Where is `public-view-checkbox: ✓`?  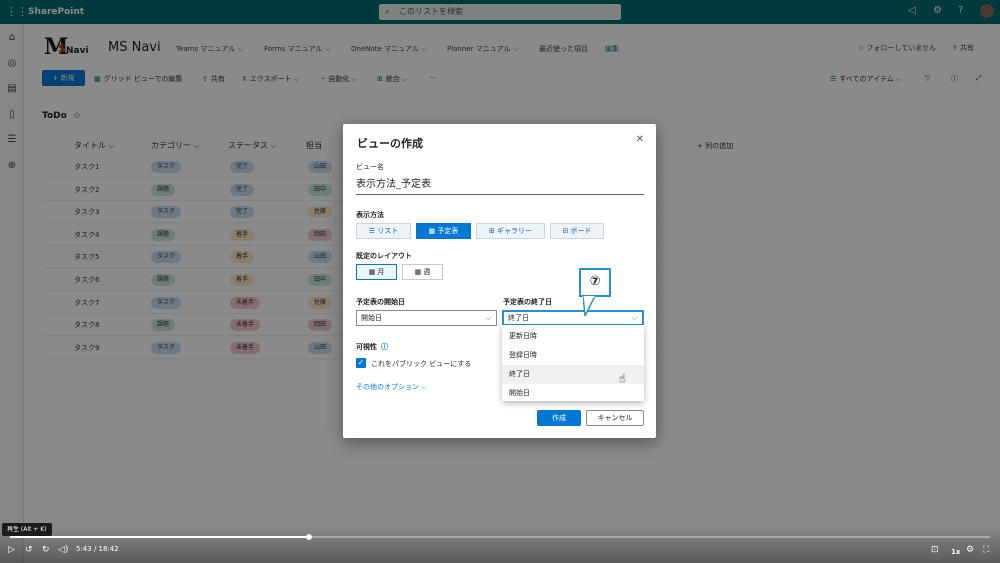 public-view-checkbox: ✓ is located at coordinates (361, 363).